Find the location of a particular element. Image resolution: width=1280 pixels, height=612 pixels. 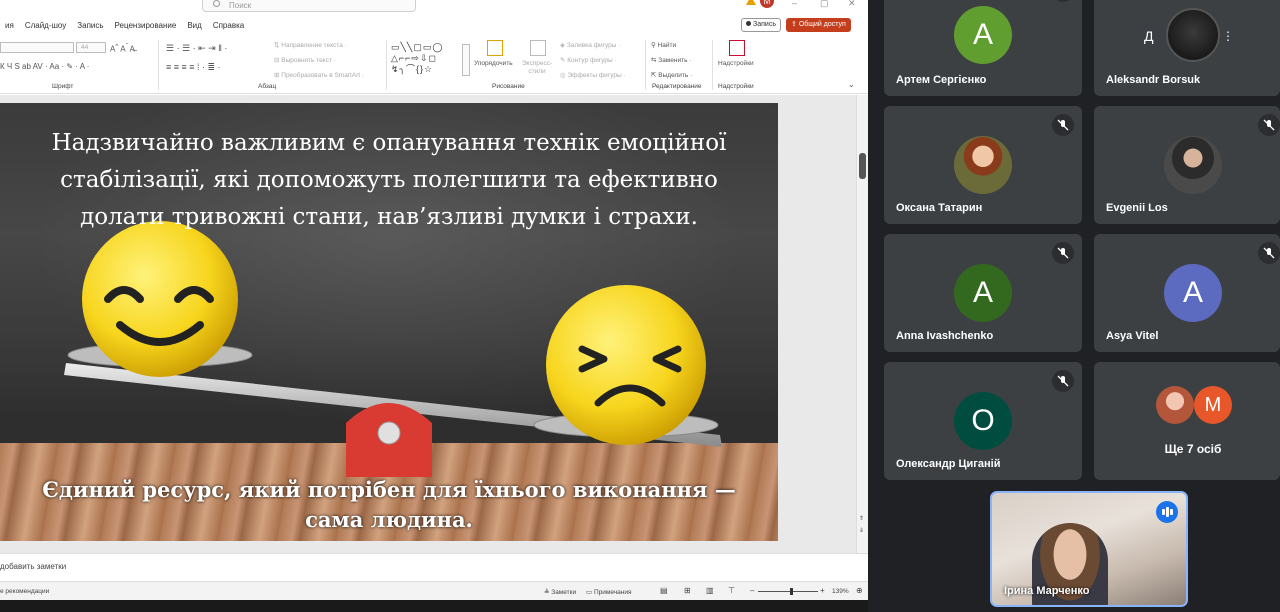

account-avatar: М is located at coordinates (767, 4).